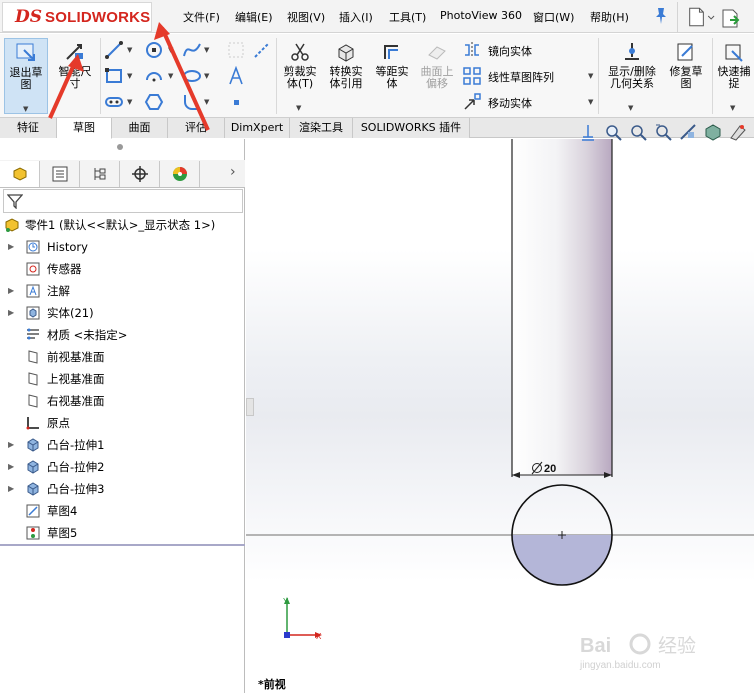 The image size is (754, 693). I want to click on filter-bar, so click(123, 201).